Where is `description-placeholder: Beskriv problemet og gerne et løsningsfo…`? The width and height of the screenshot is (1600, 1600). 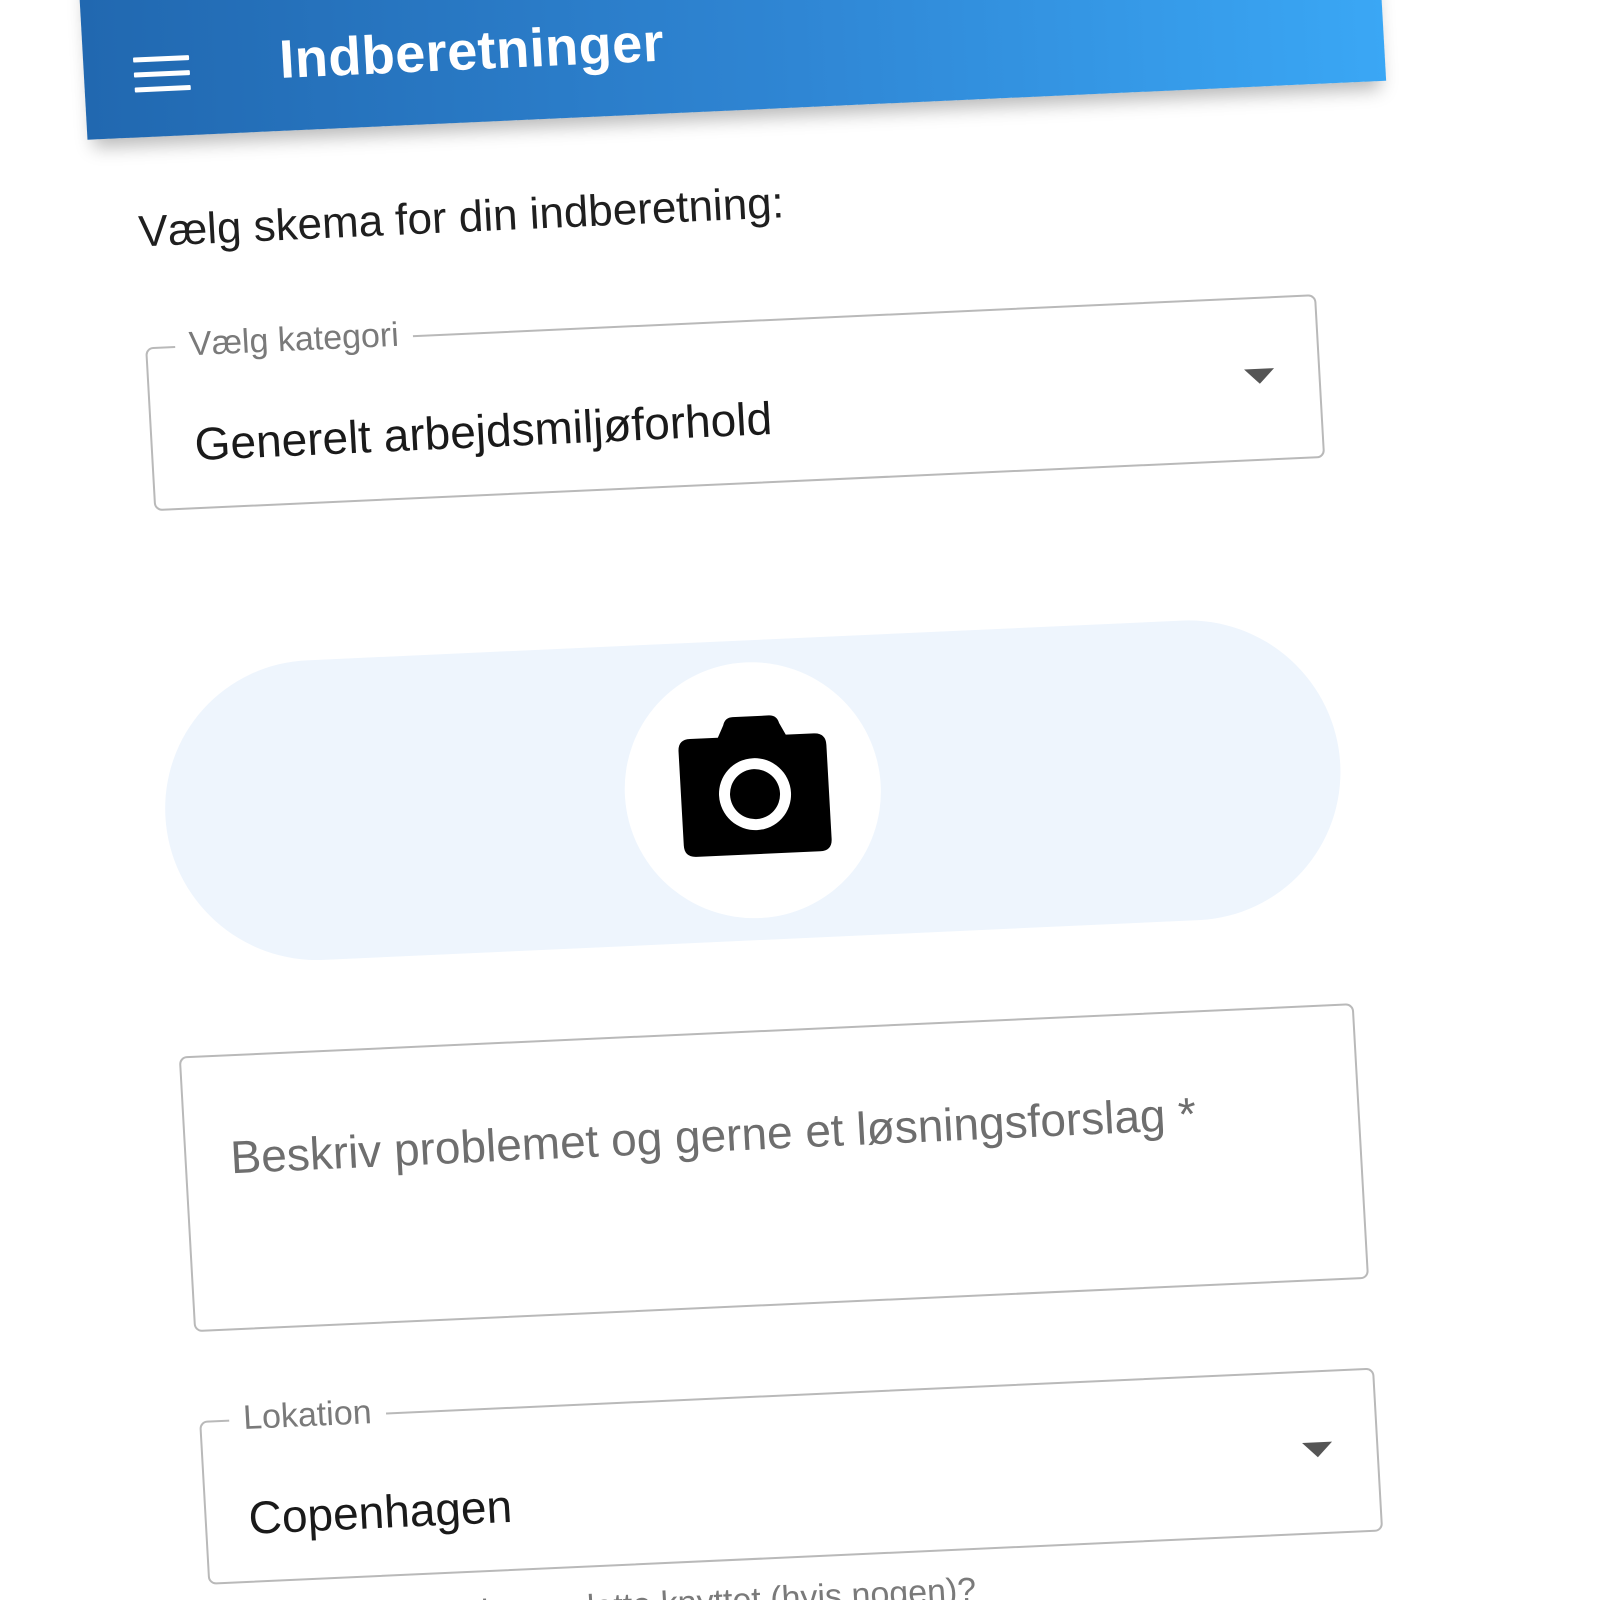 description-placeholder: Beskriv problemet og gerne et løsningsfo… is located at coordinates (713, 1135).